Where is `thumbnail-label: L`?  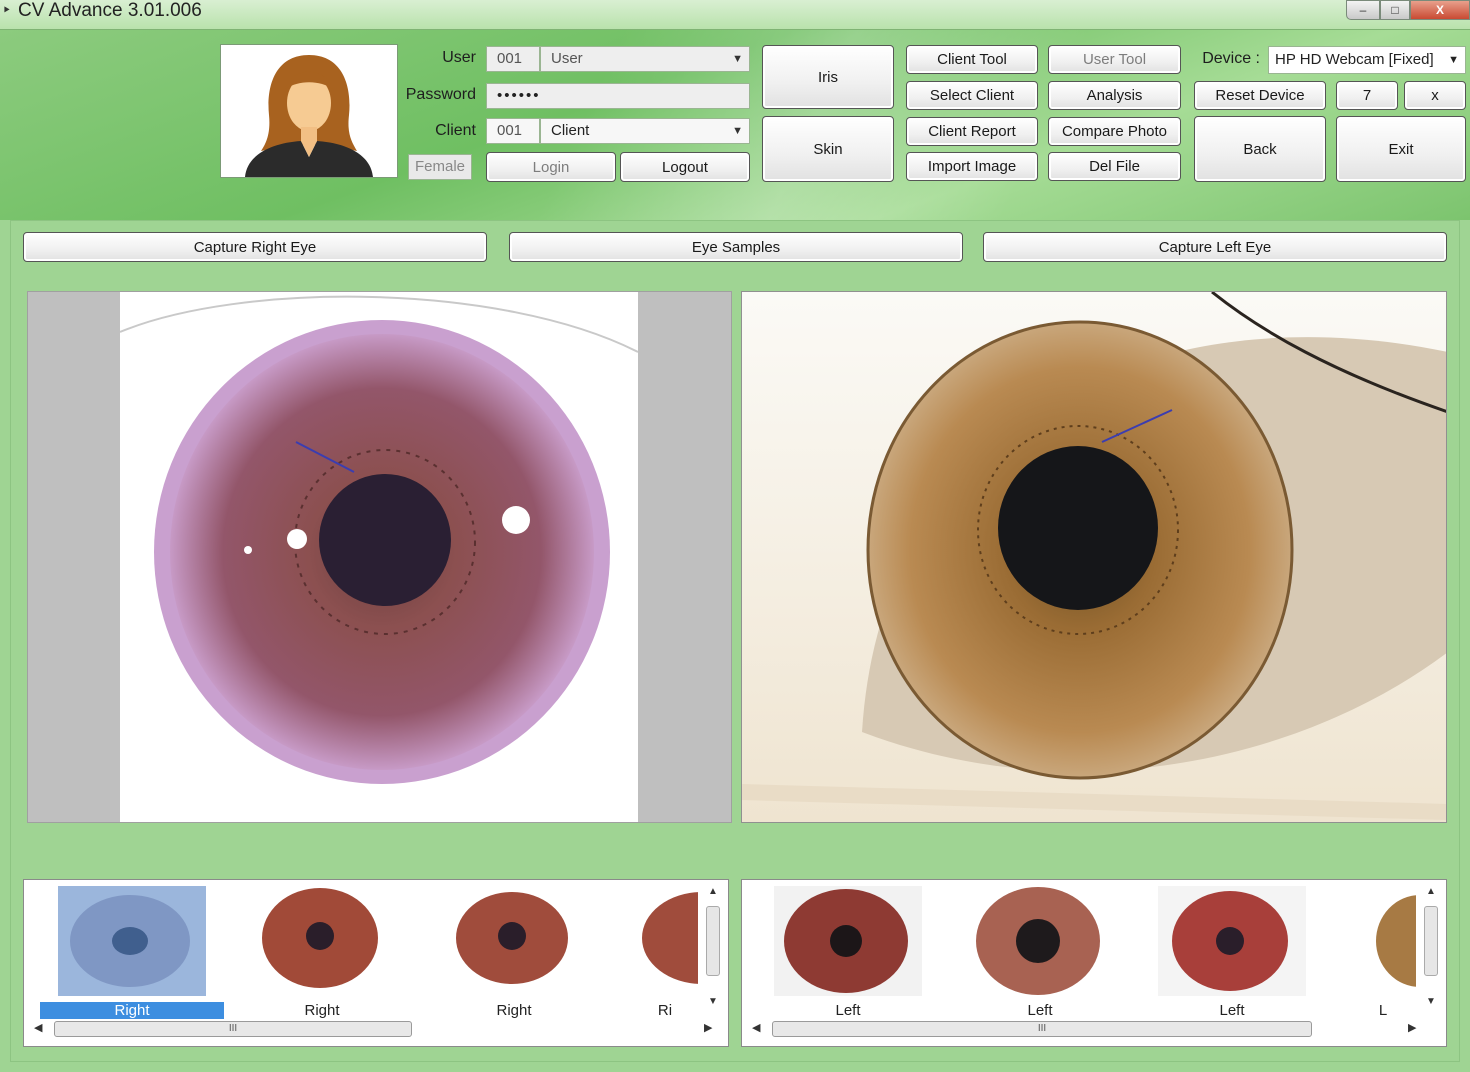 thumbnail-label: L is located at coordinates (1383, 1010).